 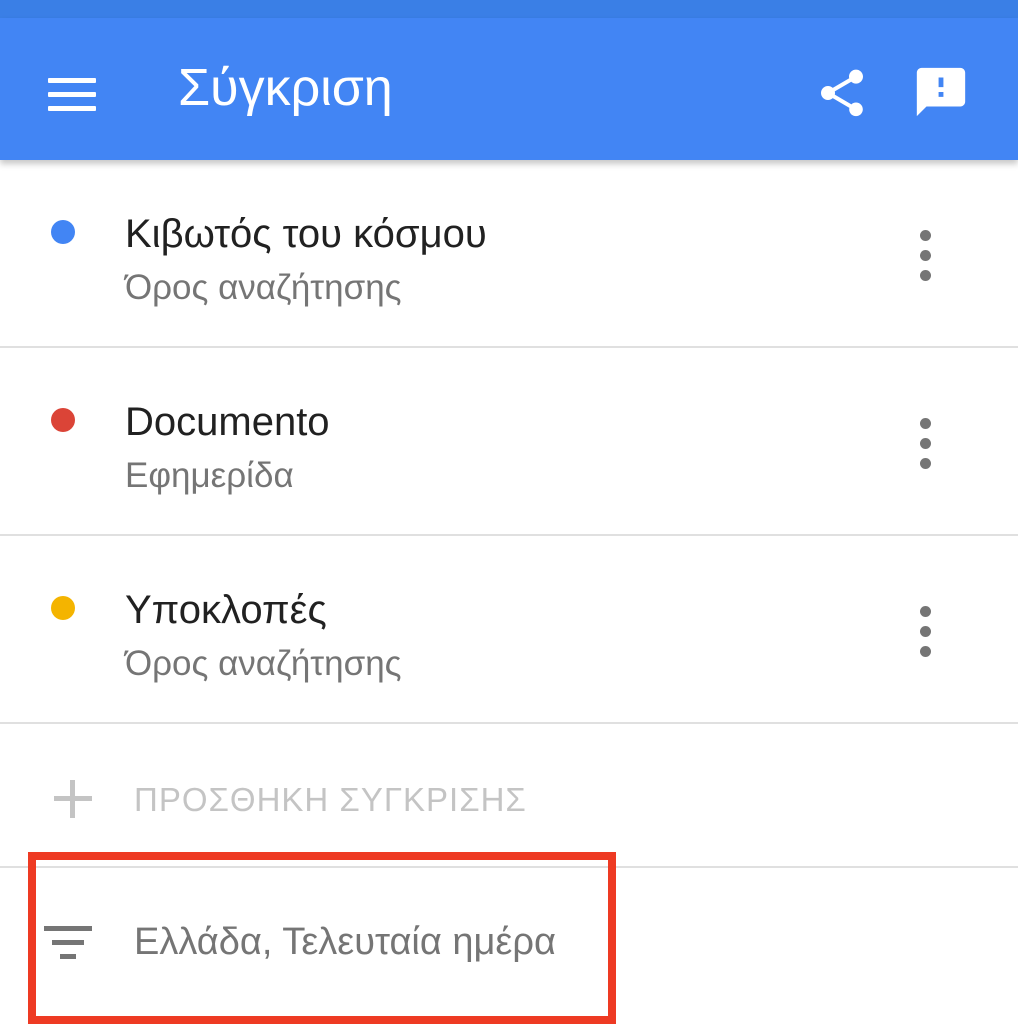 I want to click on feedback-icon, so click(x=941, y=92).